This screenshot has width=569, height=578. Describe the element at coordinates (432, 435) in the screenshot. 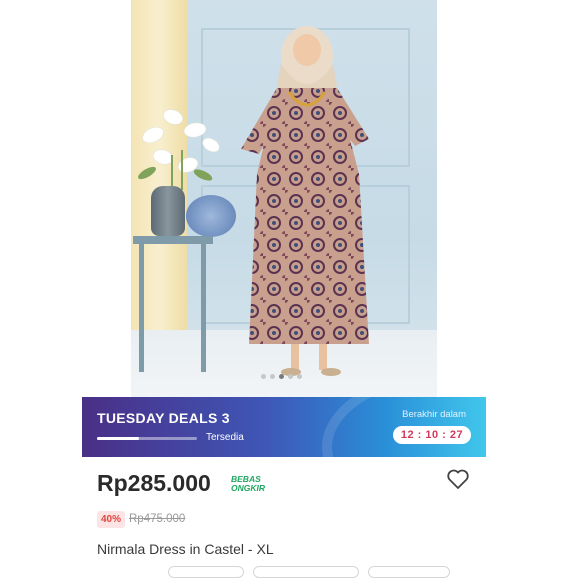

I see `countdown-timer: 12 : 10 : 27` at that location.